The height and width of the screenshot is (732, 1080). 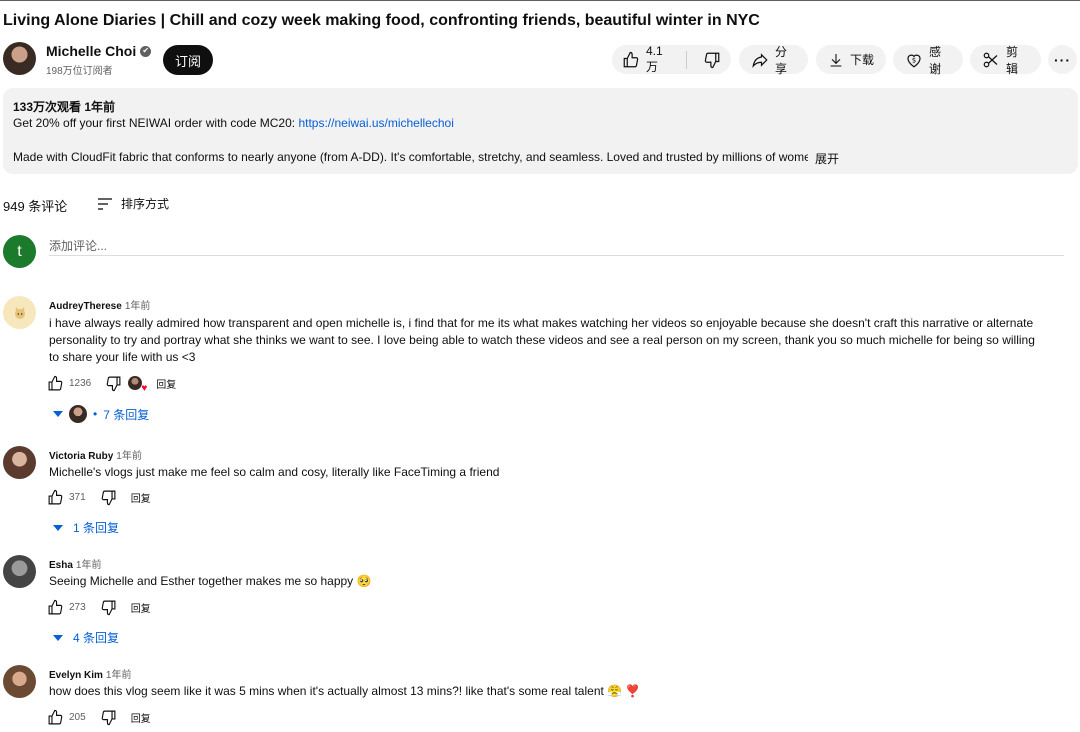 I want to click on my-avatar: t, so click(x=19, y=251).